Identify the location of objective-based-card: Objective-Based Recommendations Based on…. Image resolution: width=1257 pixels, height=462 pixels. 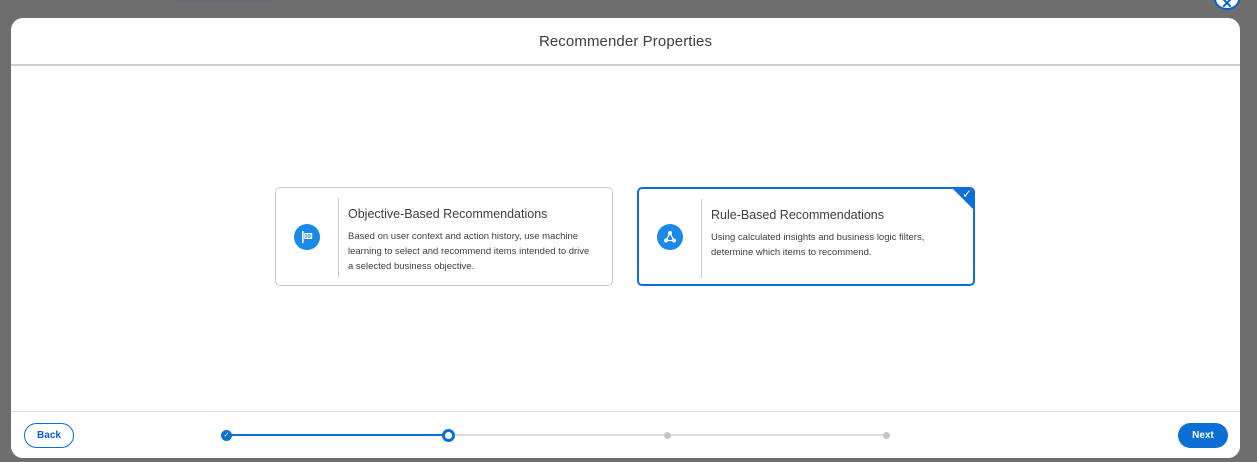
(444, 236).